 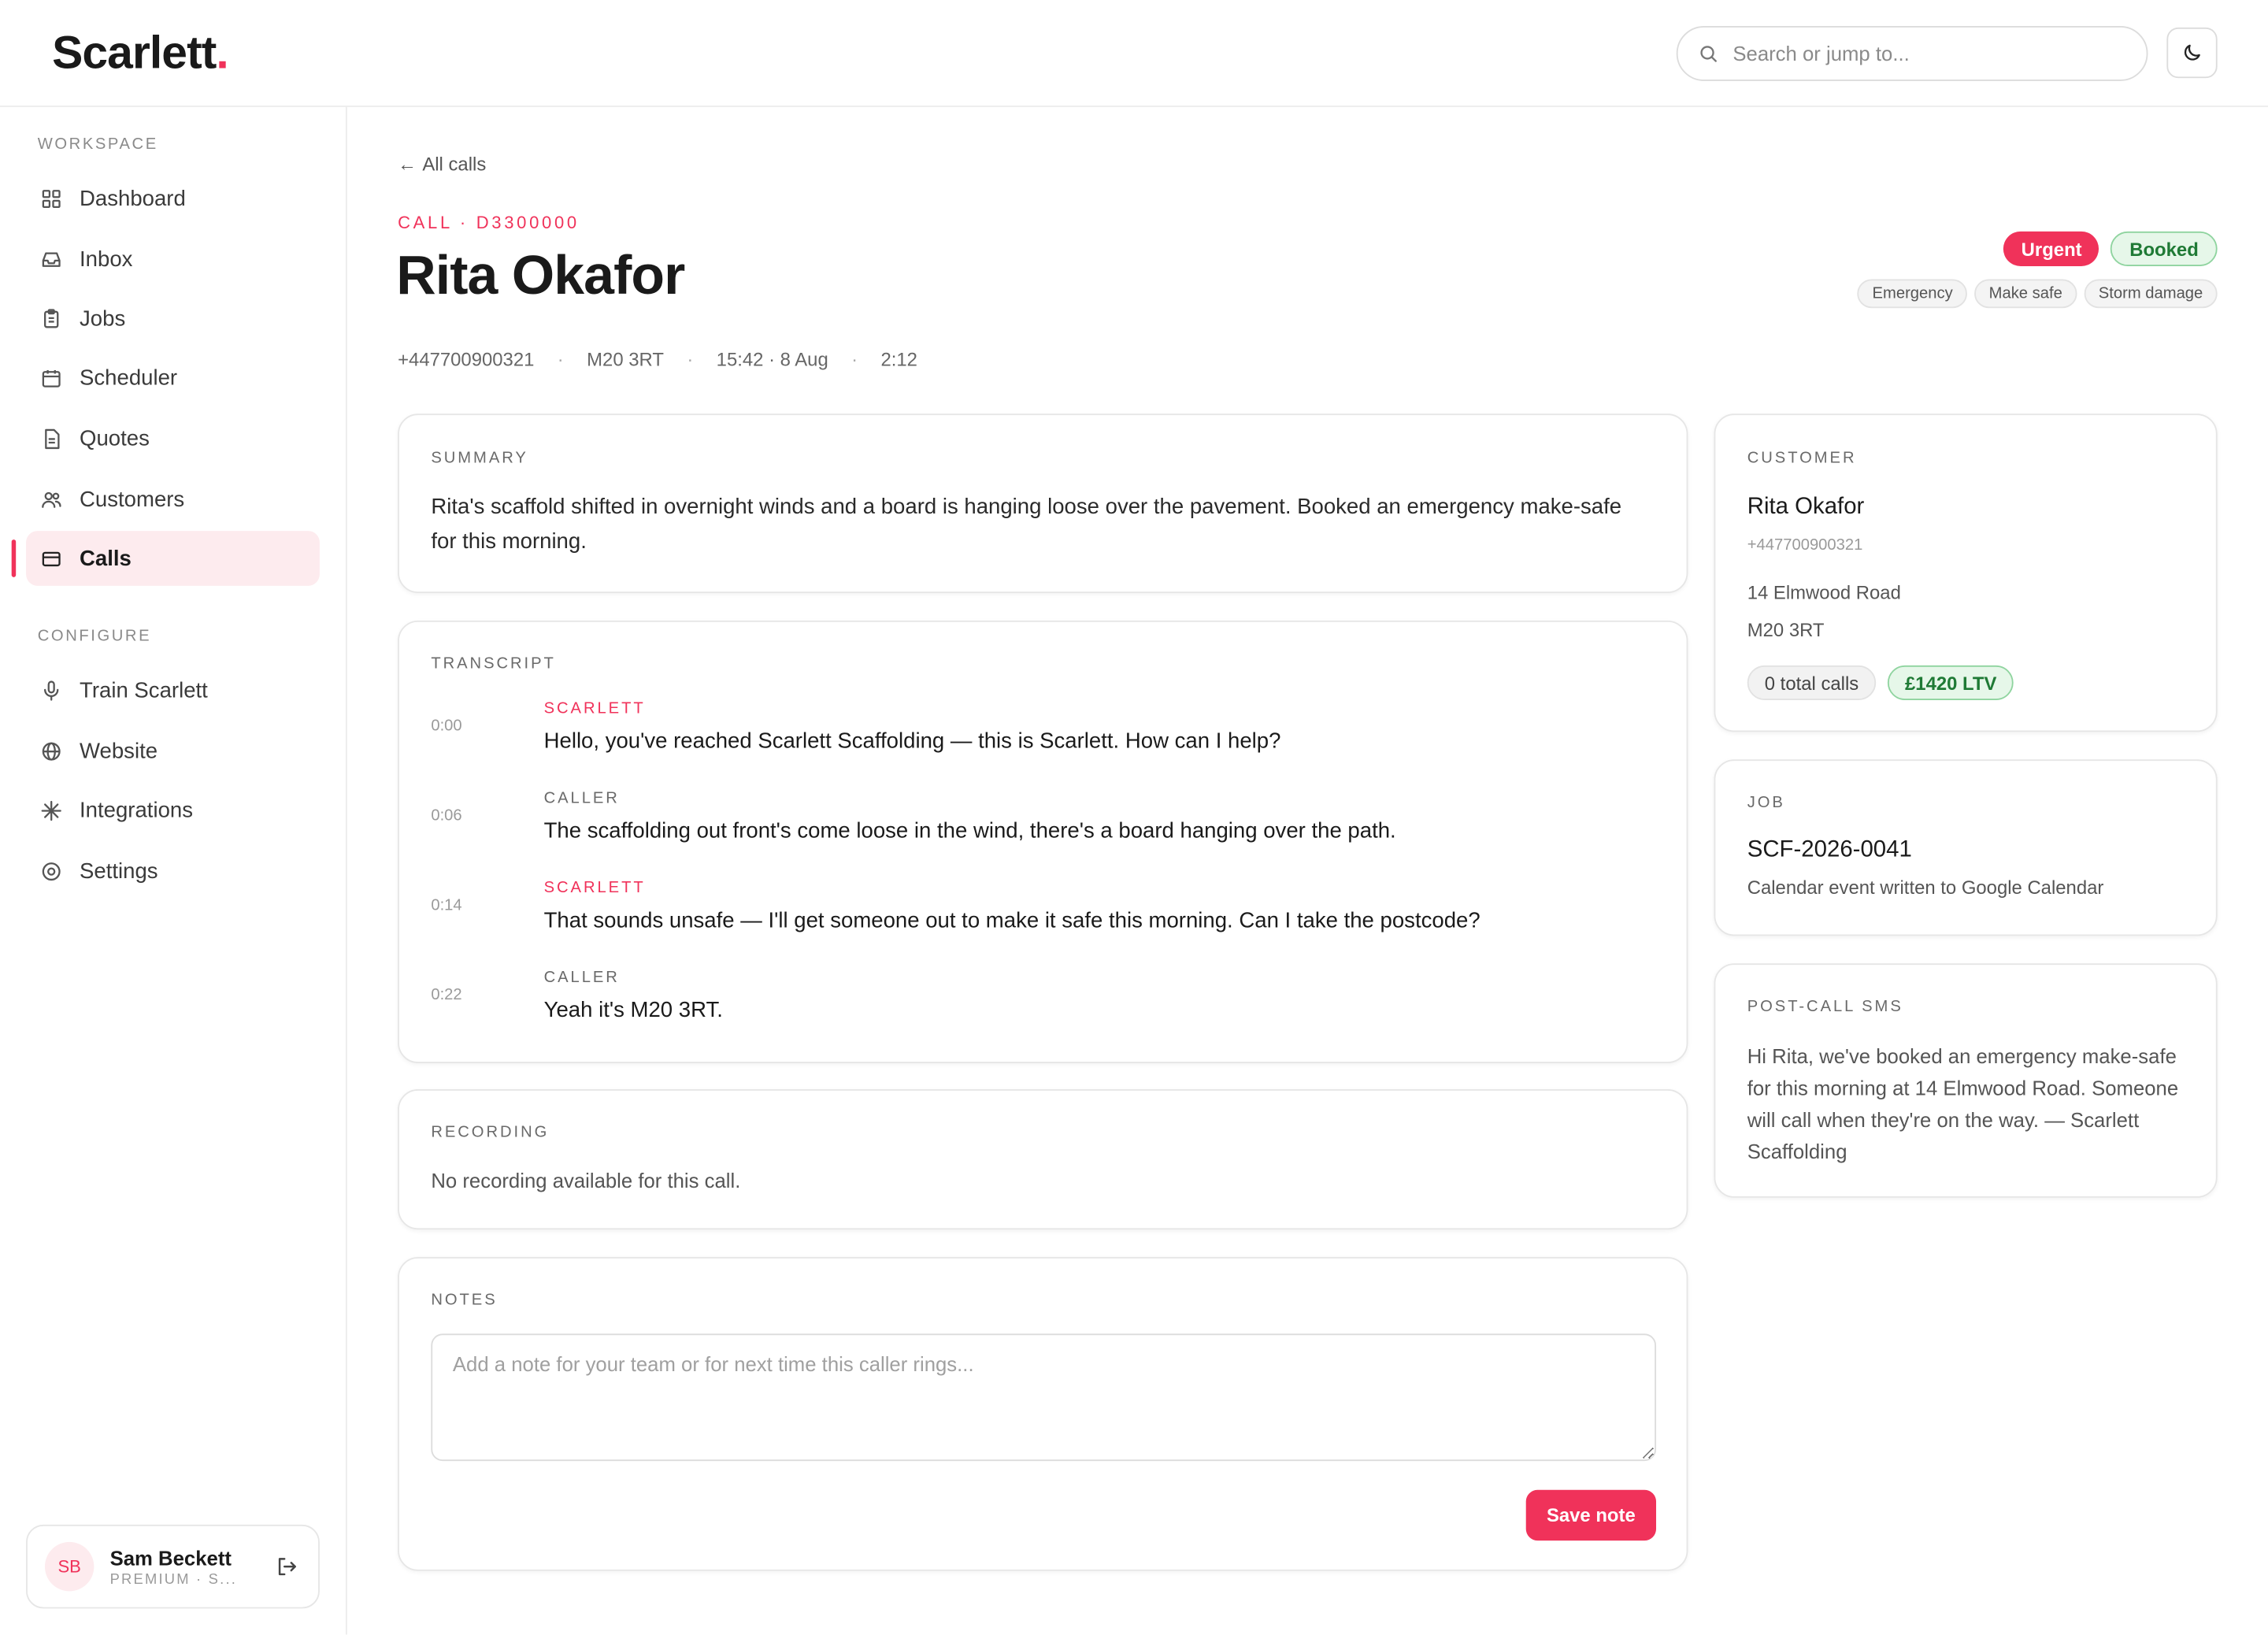 I want to click on sidebar-item-label: Train Scarlett, so click(x=144, y=690).